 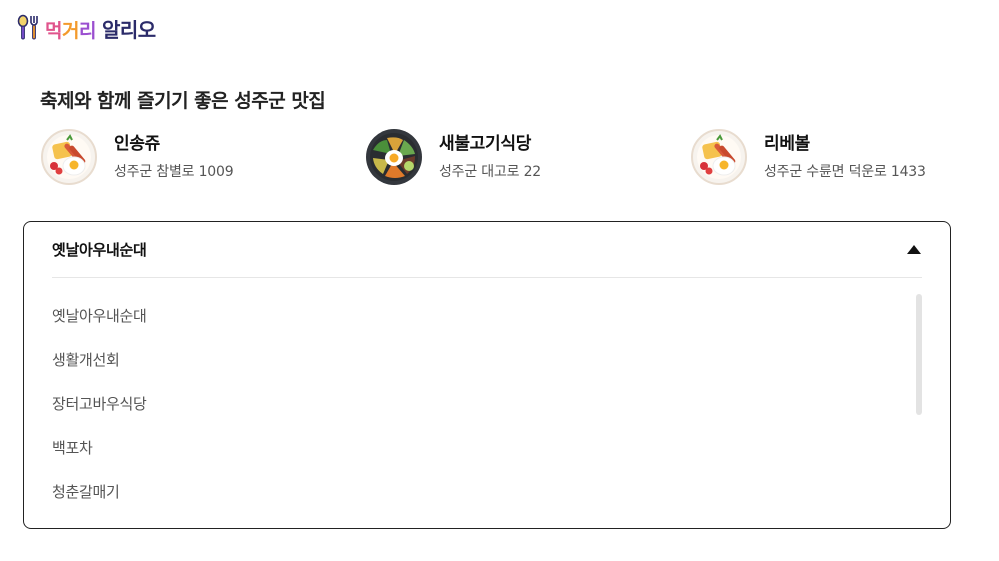 What do you see at coordinates (845, 172) in the screenshot?
I see `restaurant-address: 성주군 수륜면 덕운로 1433` at bounding box center [845, 172].